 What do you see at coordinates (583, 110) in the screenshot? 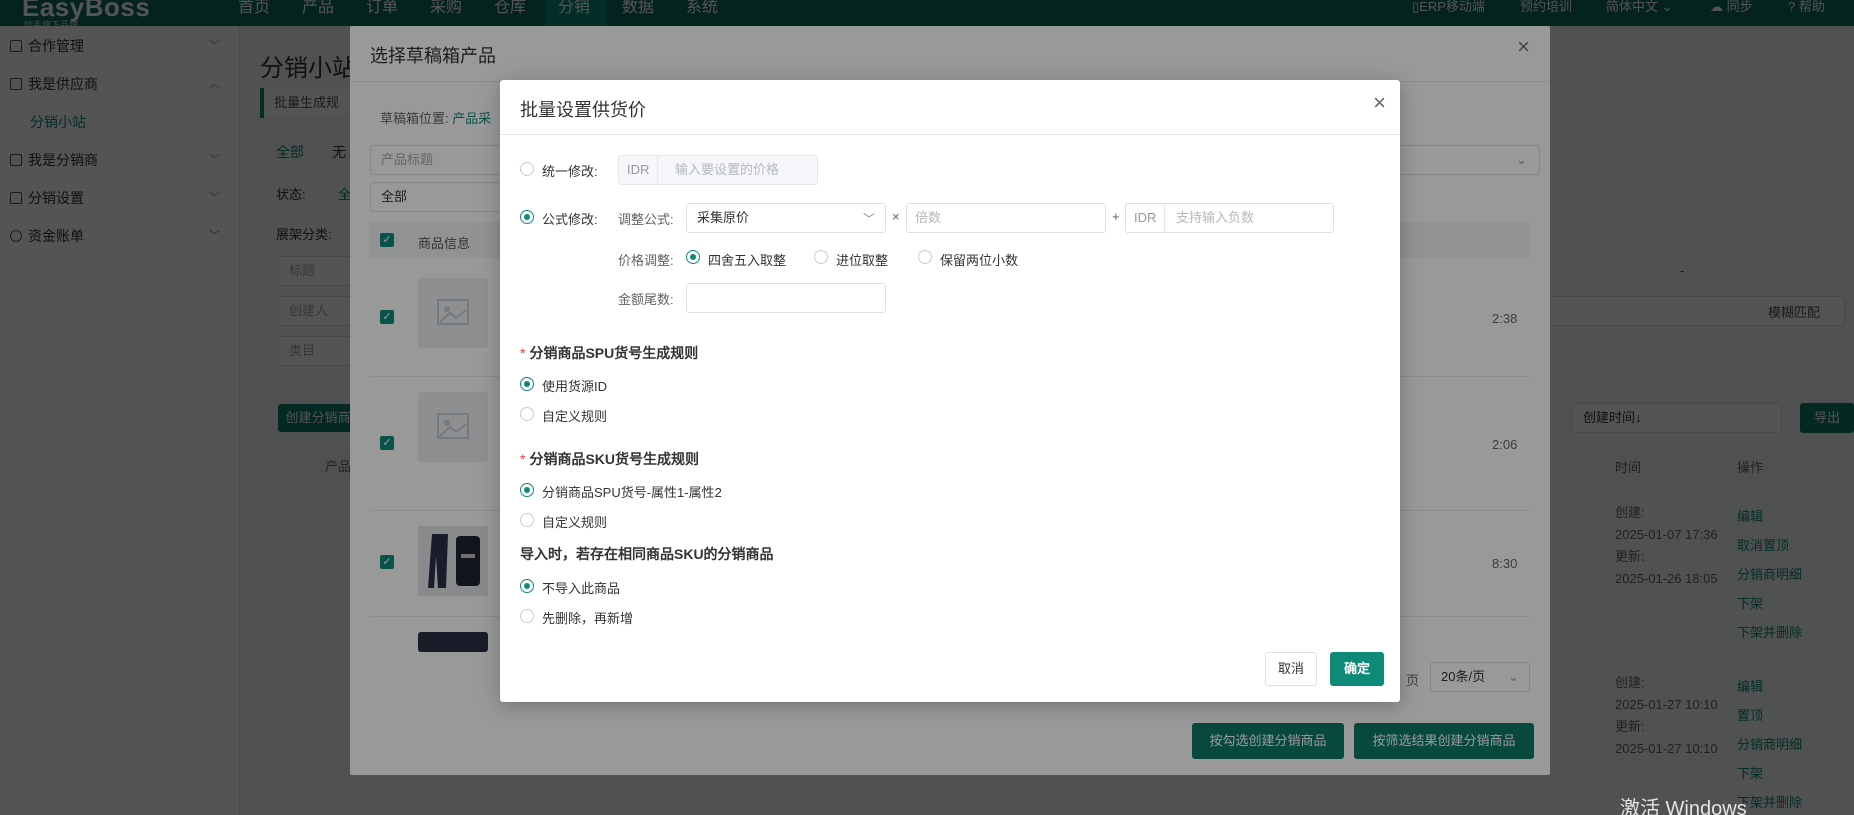
I see `dialog-title: 批量设置供货价` at bounding box center [583, 110].